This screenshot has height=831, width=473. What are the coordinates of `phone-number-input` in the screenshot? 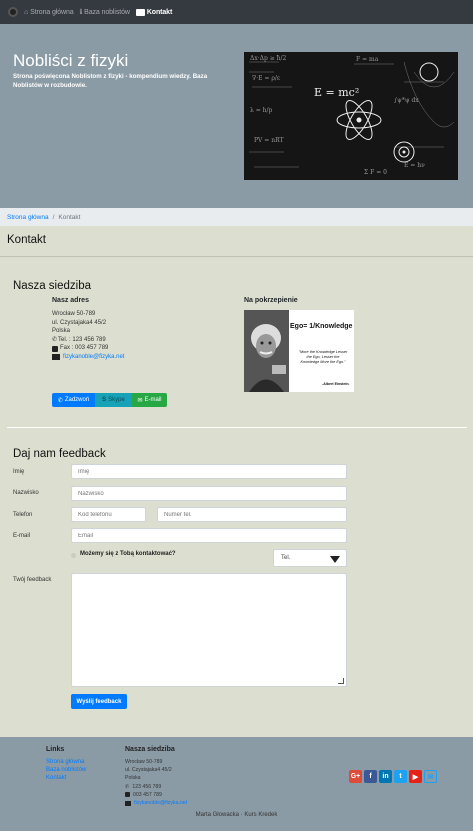 It's located at (252, 514).